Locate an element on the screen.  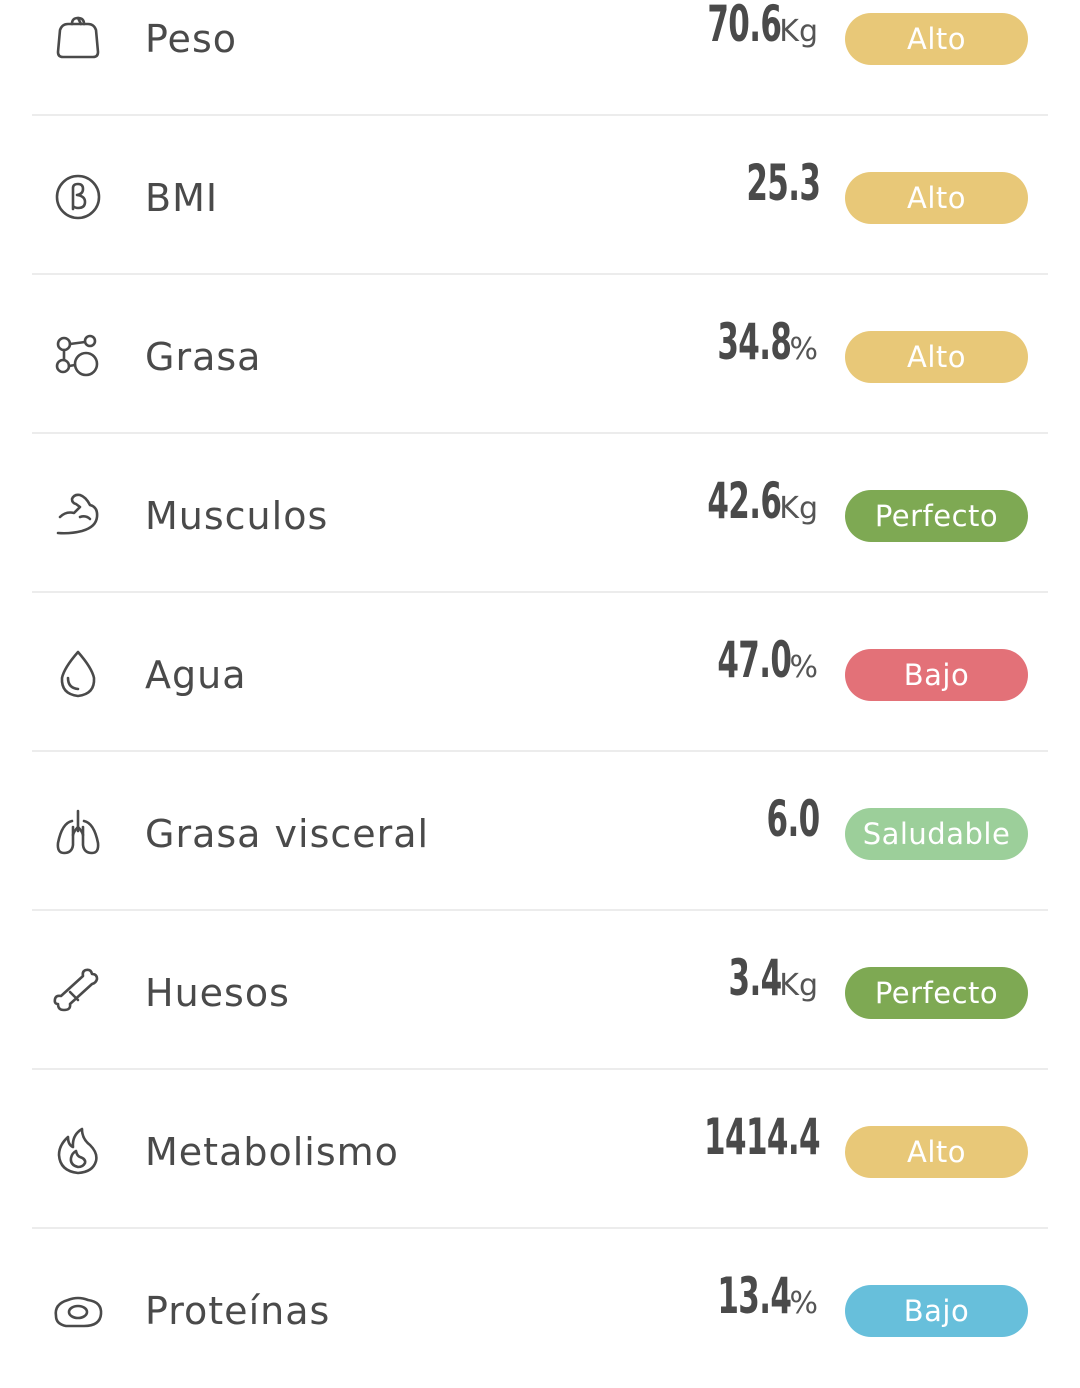
metric-row-musculos: Musculos 42.6 Kg Perfecto is located at coordinates (540, 513).